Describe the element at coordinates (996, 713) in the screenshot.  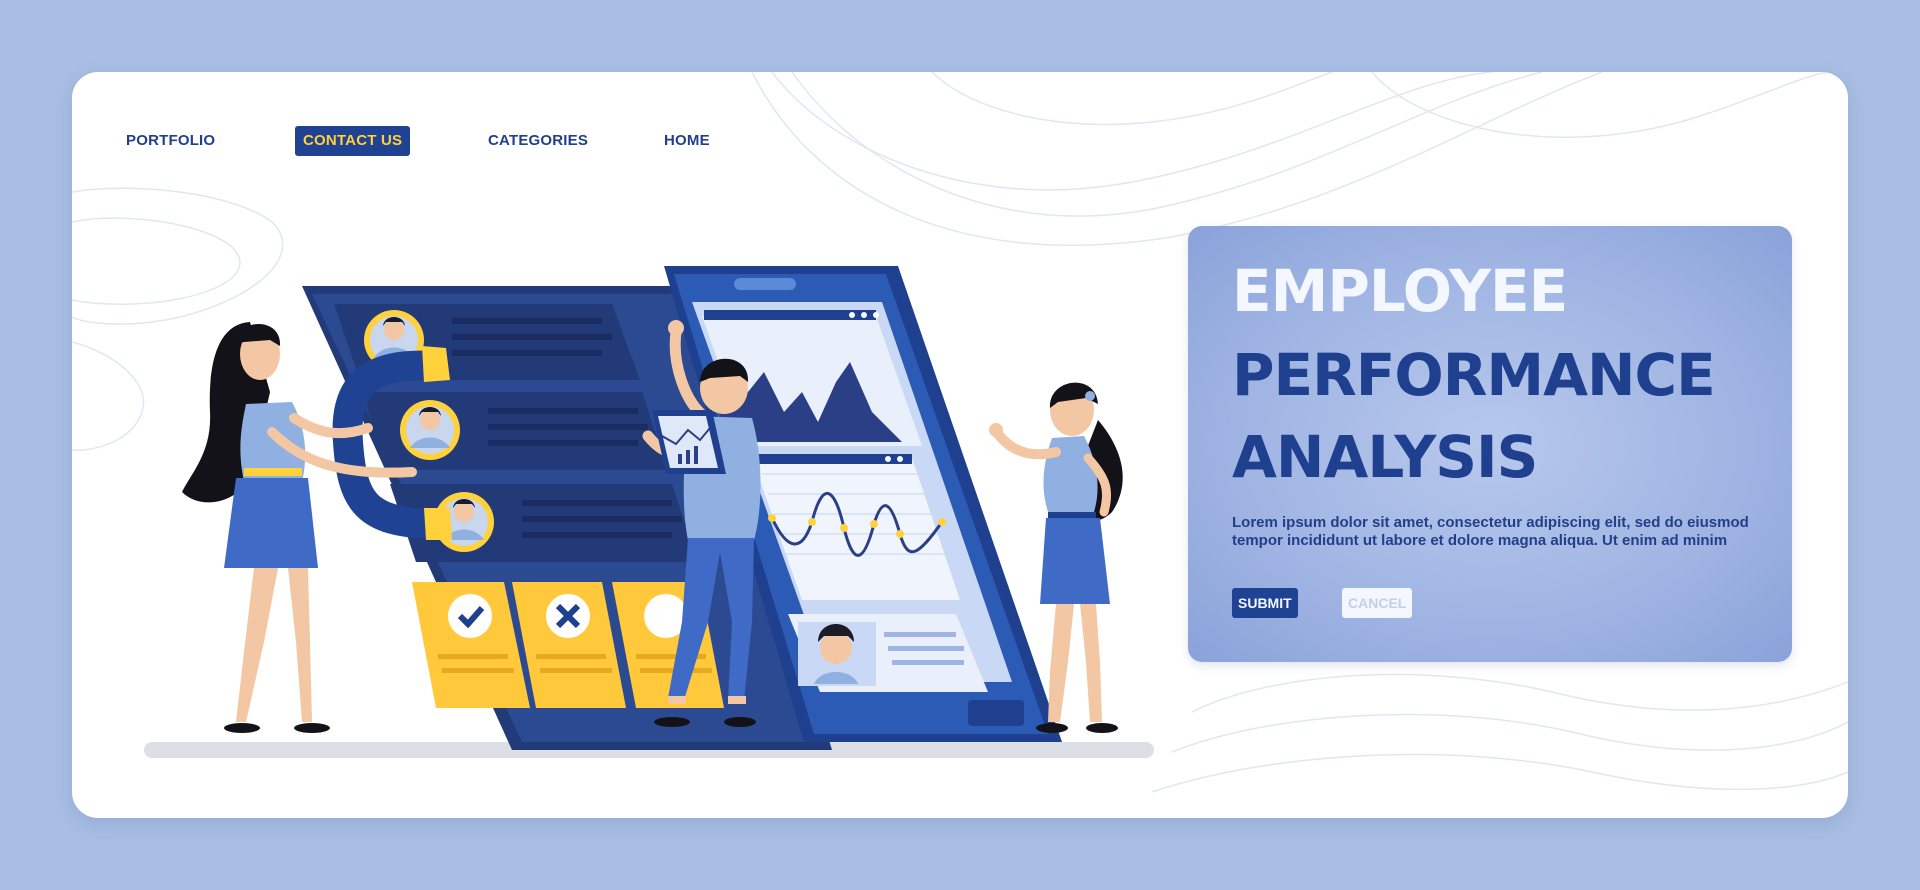
I see `phone-home-button` at that location.